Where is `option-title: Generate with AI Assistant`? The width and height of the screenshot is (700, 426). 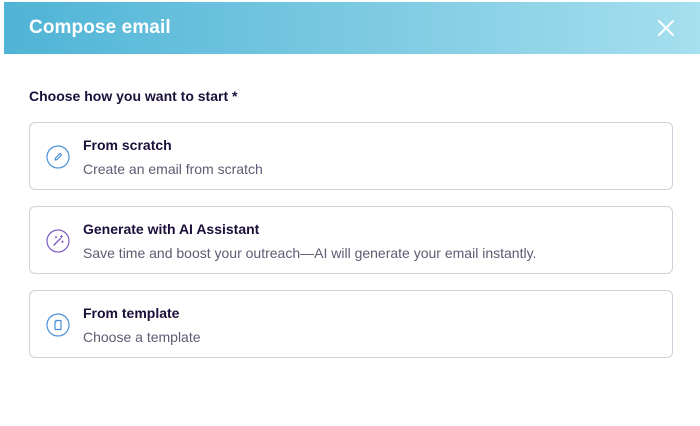
option-title: Generate with AI Assistant is located at coordinates (171, 229).